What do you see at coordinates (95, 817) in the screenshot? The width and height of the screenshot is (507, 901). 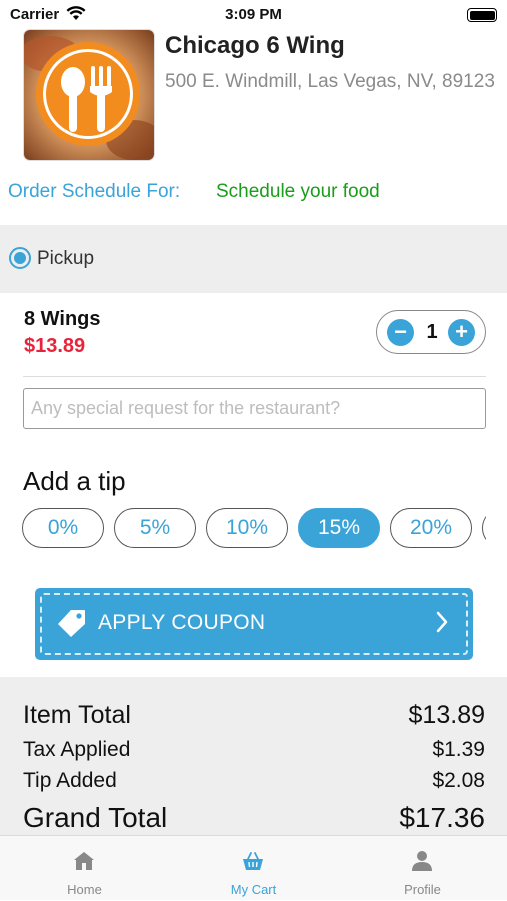 I see `grand-total-label: Grand Total` at bounding box center [95, 817].